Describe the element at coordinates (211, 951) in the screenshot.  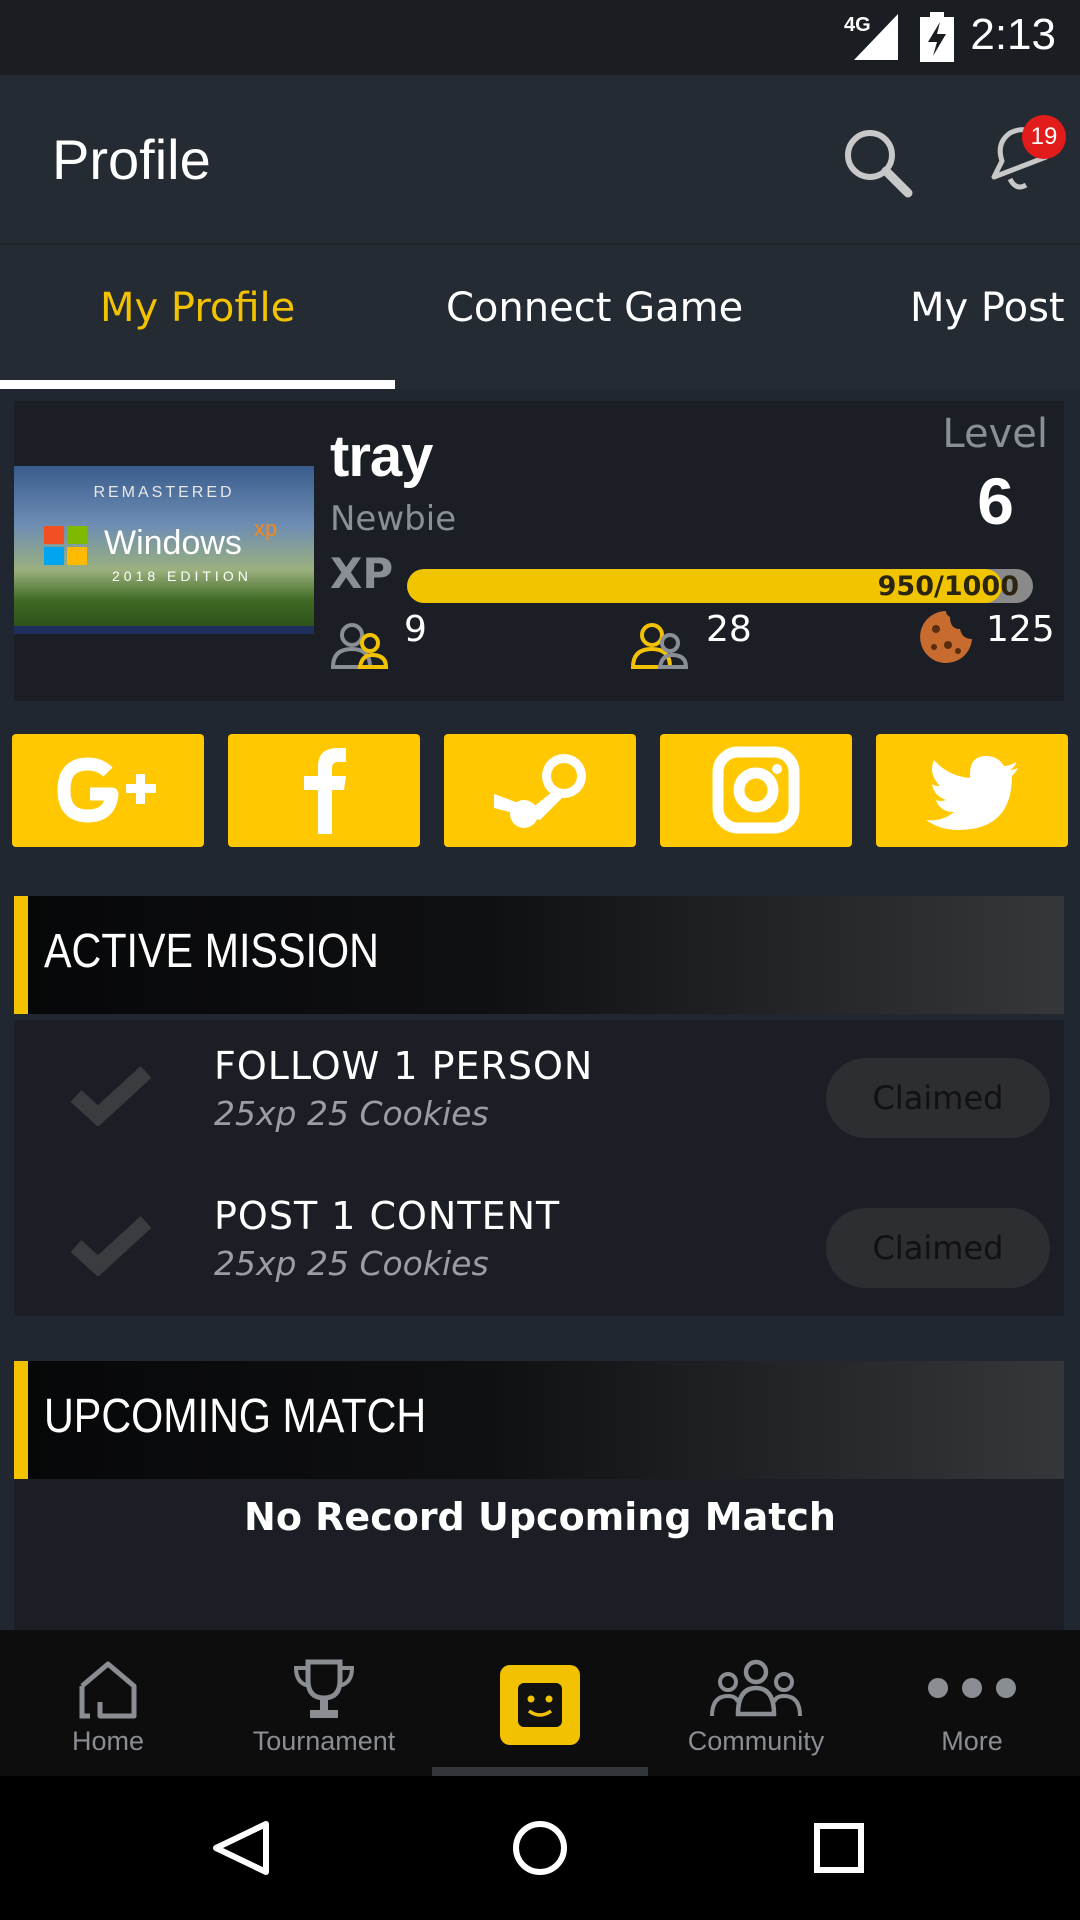
I see `active-mission-title: ACTIVE MISSION` at that location.